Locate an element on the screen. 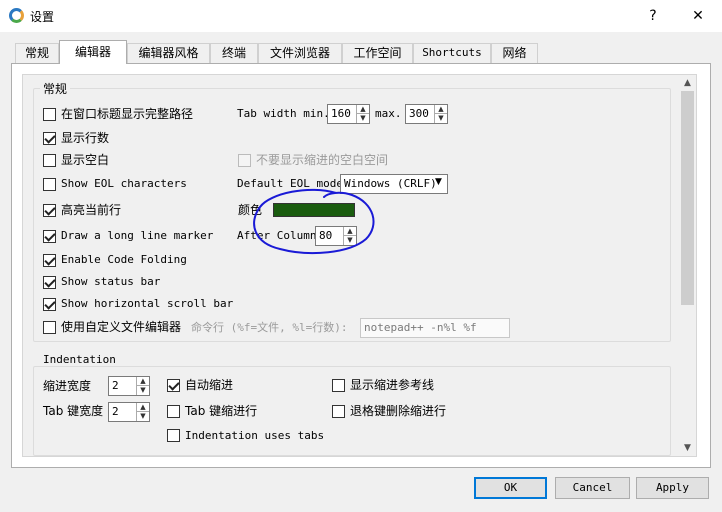  long-line-marker-label: Draw a long line marker is located at coordinates (137, 235).